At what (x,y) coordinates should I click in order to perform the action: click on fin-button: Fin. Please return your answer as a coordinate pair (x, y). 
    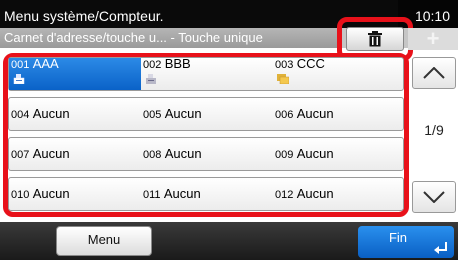
    Looking at the image, I should click on (406, 242).